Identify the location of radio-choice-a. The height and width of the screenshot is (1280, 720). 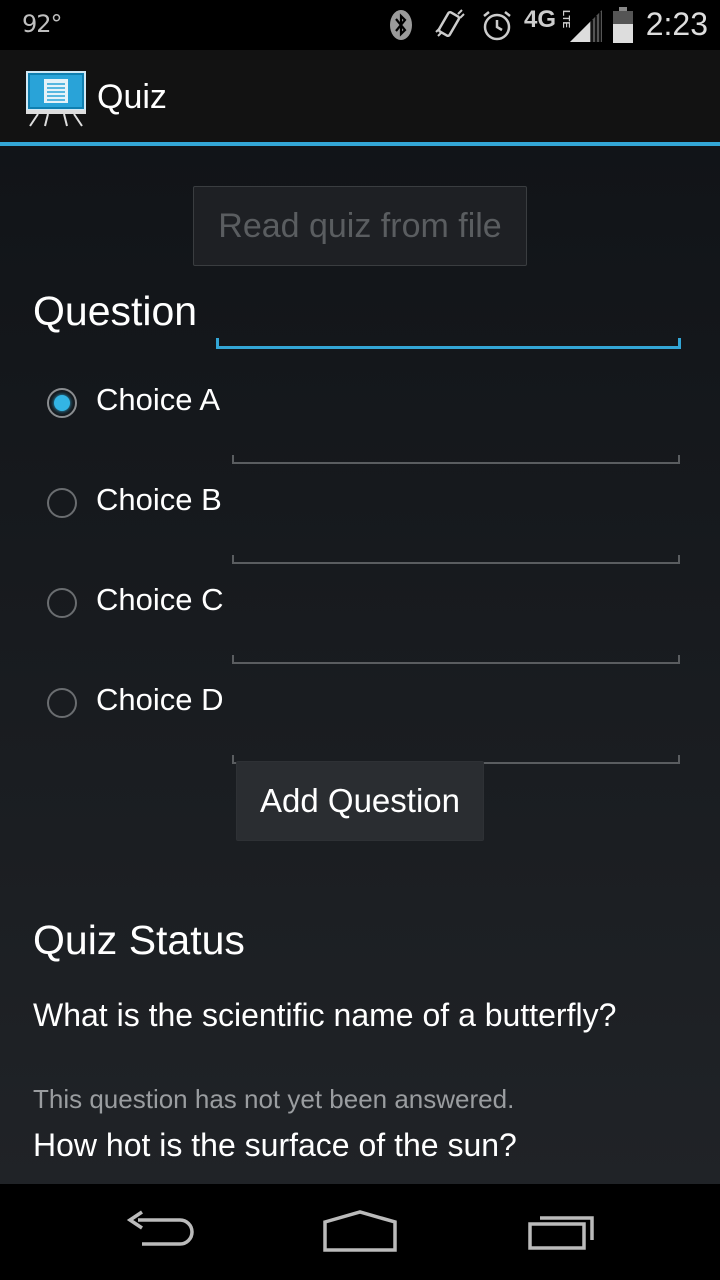
(62, 403).